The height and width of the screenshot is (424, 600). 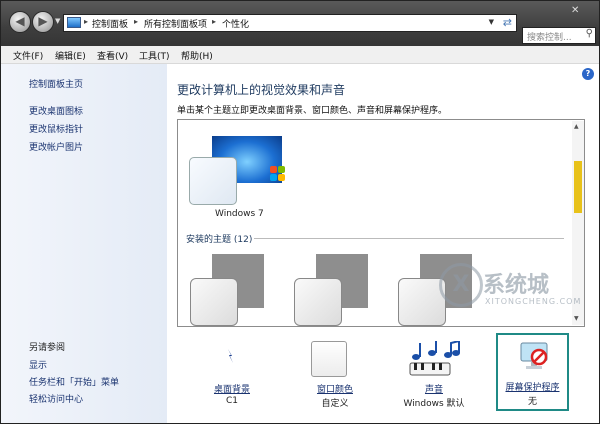 What do you see at coordinates (74, 22) in the screenshot?
I see `control-panel-icon` at bounding box center [74, 22].